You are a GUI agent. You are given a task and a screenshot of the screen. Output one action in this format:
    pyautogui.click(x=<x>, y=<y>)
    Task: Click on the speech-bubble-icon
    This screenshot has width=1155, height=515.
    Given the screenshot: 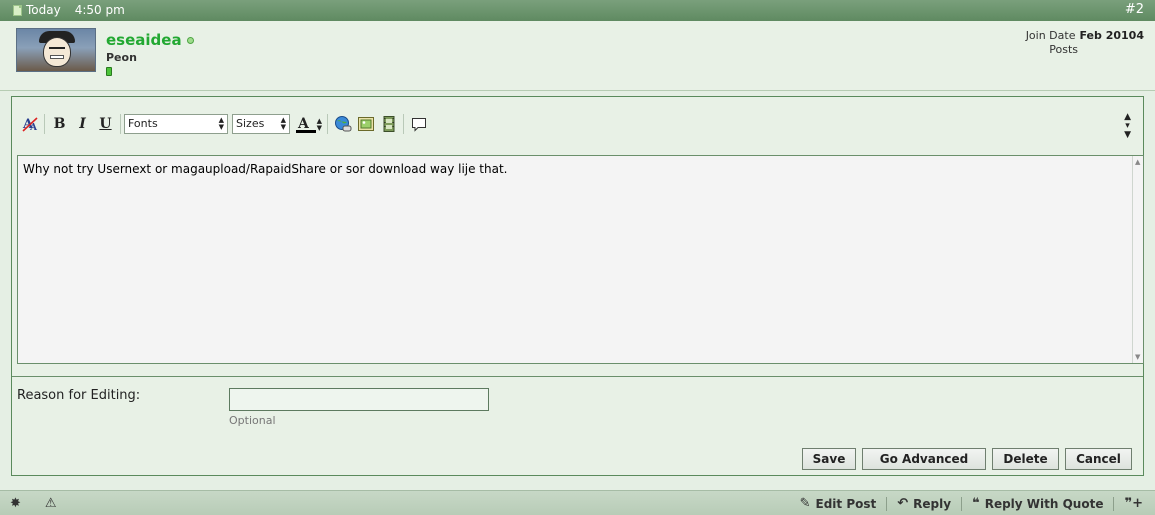 What is the action you would take?
    pyautogui.click(x=418, y=125)
    